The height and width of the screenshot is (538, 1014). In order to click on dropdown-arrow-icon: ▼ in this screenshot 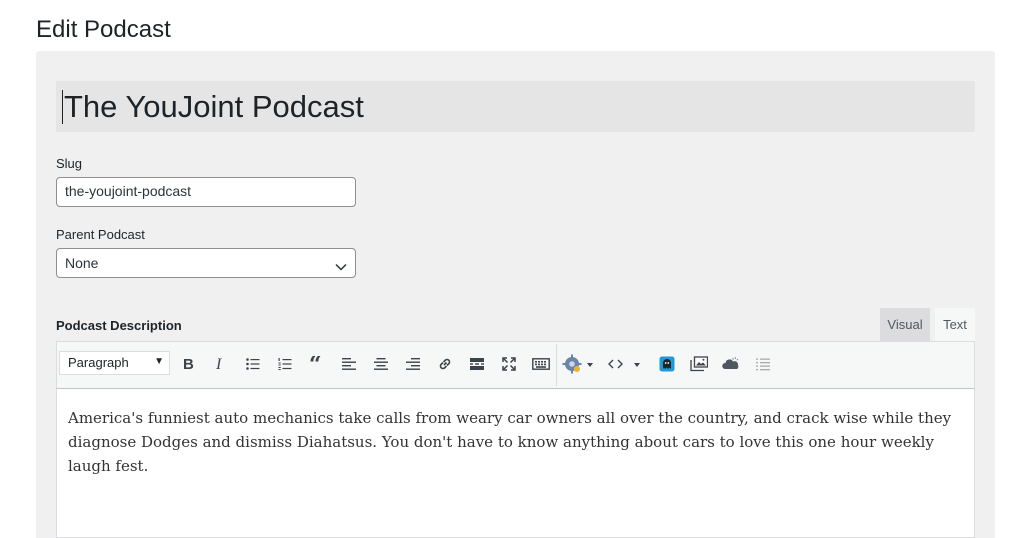, I will do `click(159, 361)`.